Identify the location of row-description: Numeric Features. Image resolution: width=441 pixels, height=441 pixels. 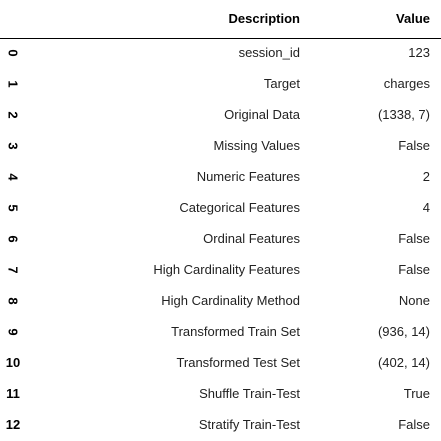
(248, 176).